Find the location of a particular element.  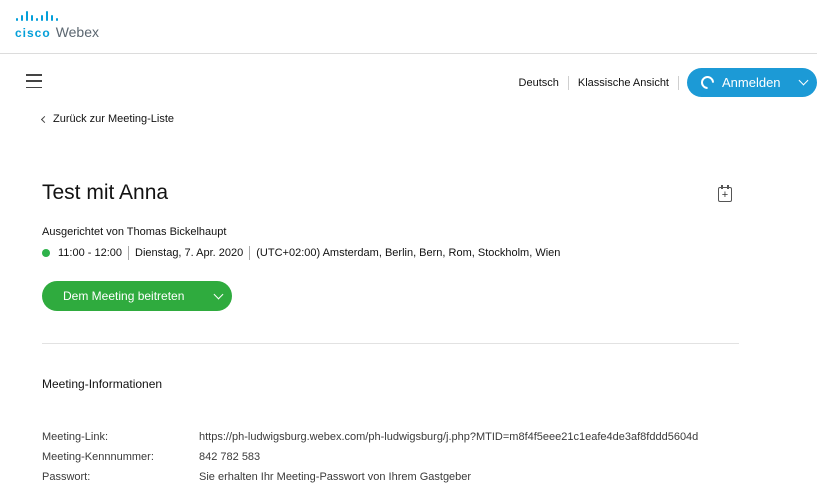

info-label: Meeting-Link: is located at coordinates (75, 437).